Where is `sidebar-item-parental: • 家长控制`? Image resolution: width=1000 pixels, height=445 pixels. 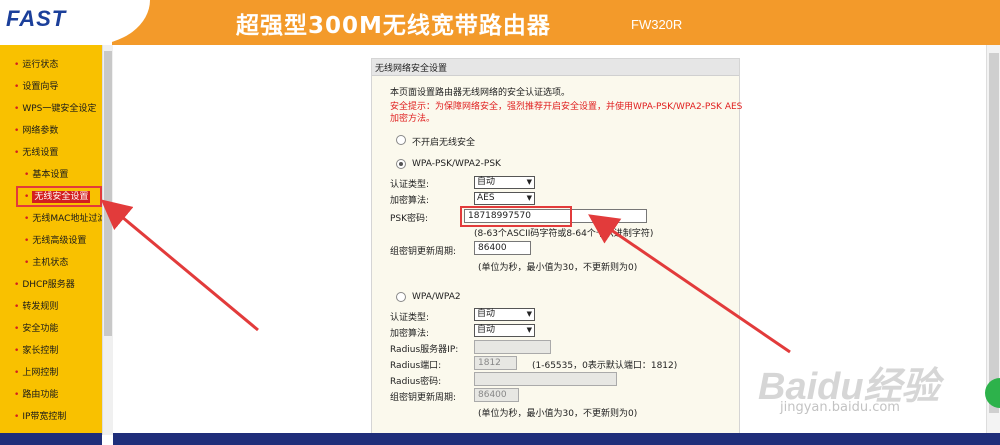
sidebar-item-parental: • 家长控制 is located at coordinates (36, 350).